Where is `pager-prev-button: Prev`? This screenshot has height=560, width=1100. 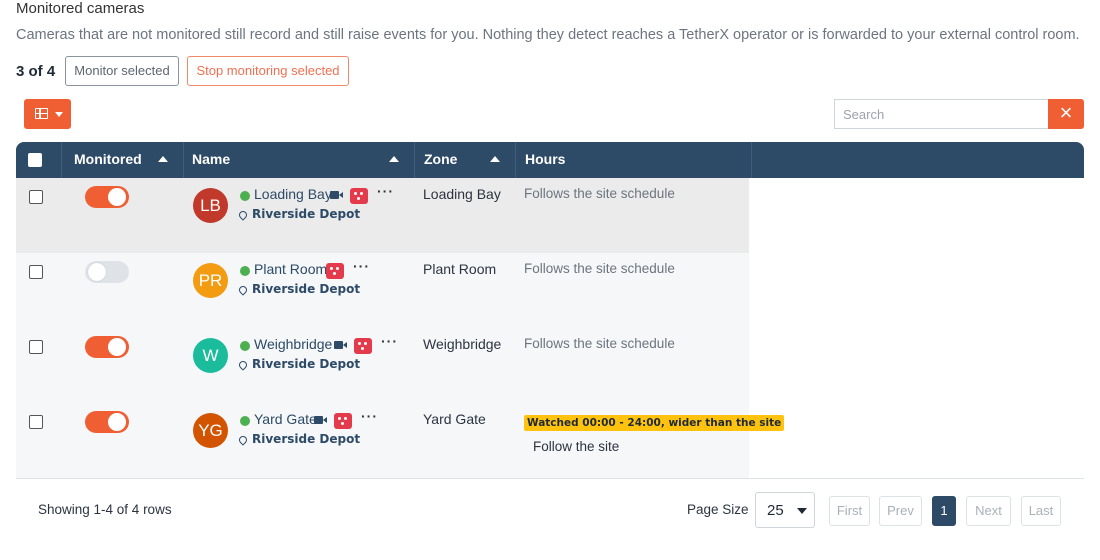
pager-prev-button: Prev is located at coordinates (900, 511).